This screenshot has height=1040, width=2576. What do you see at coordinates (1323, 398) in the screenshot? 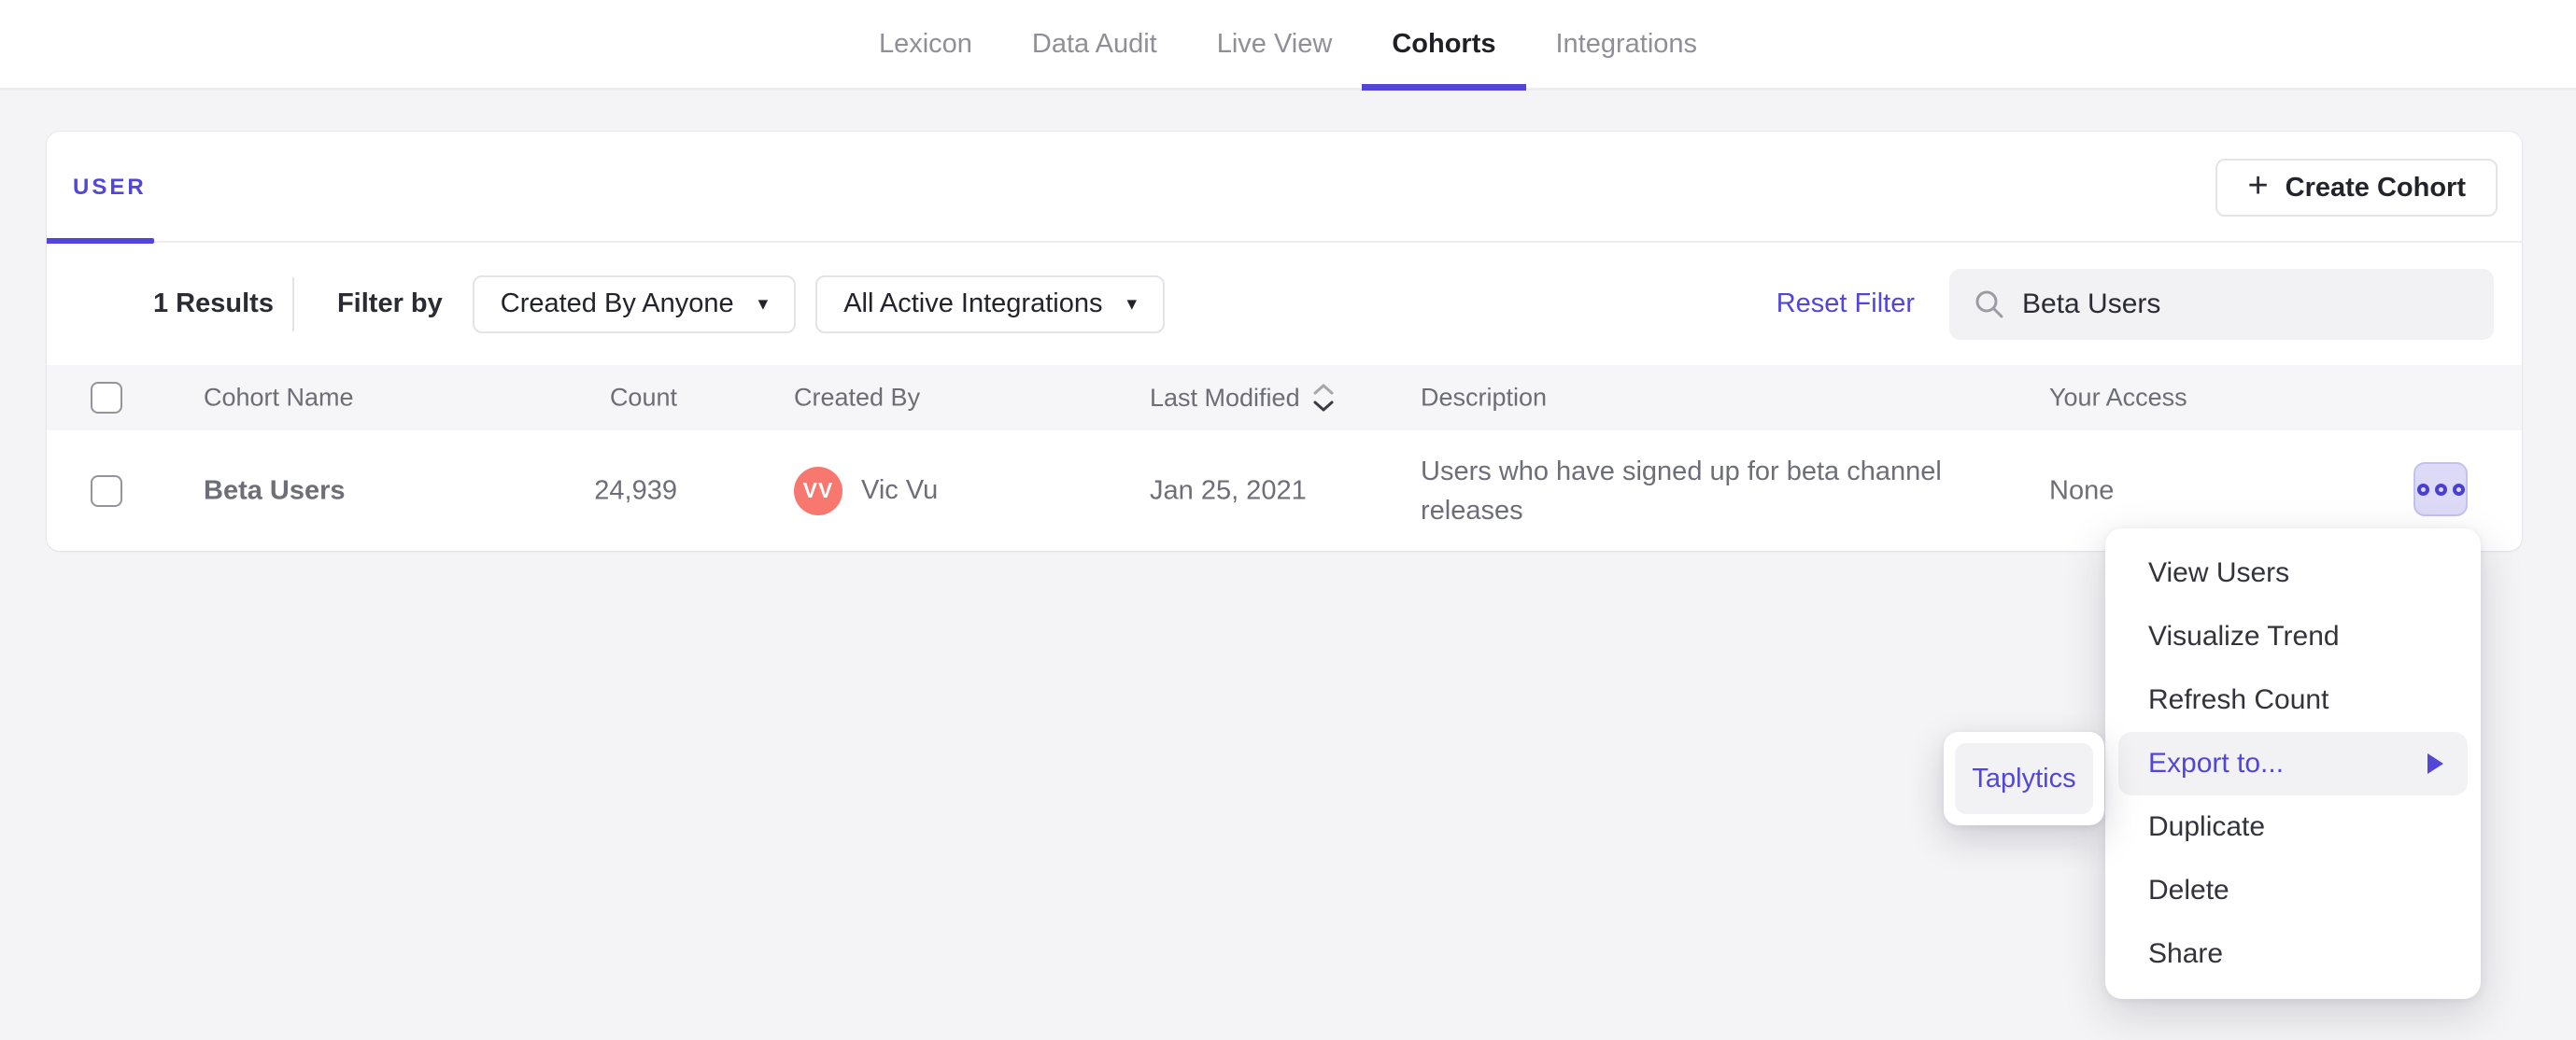
I see `sort-chevrons-icon` at bounding box center [1323, 398].